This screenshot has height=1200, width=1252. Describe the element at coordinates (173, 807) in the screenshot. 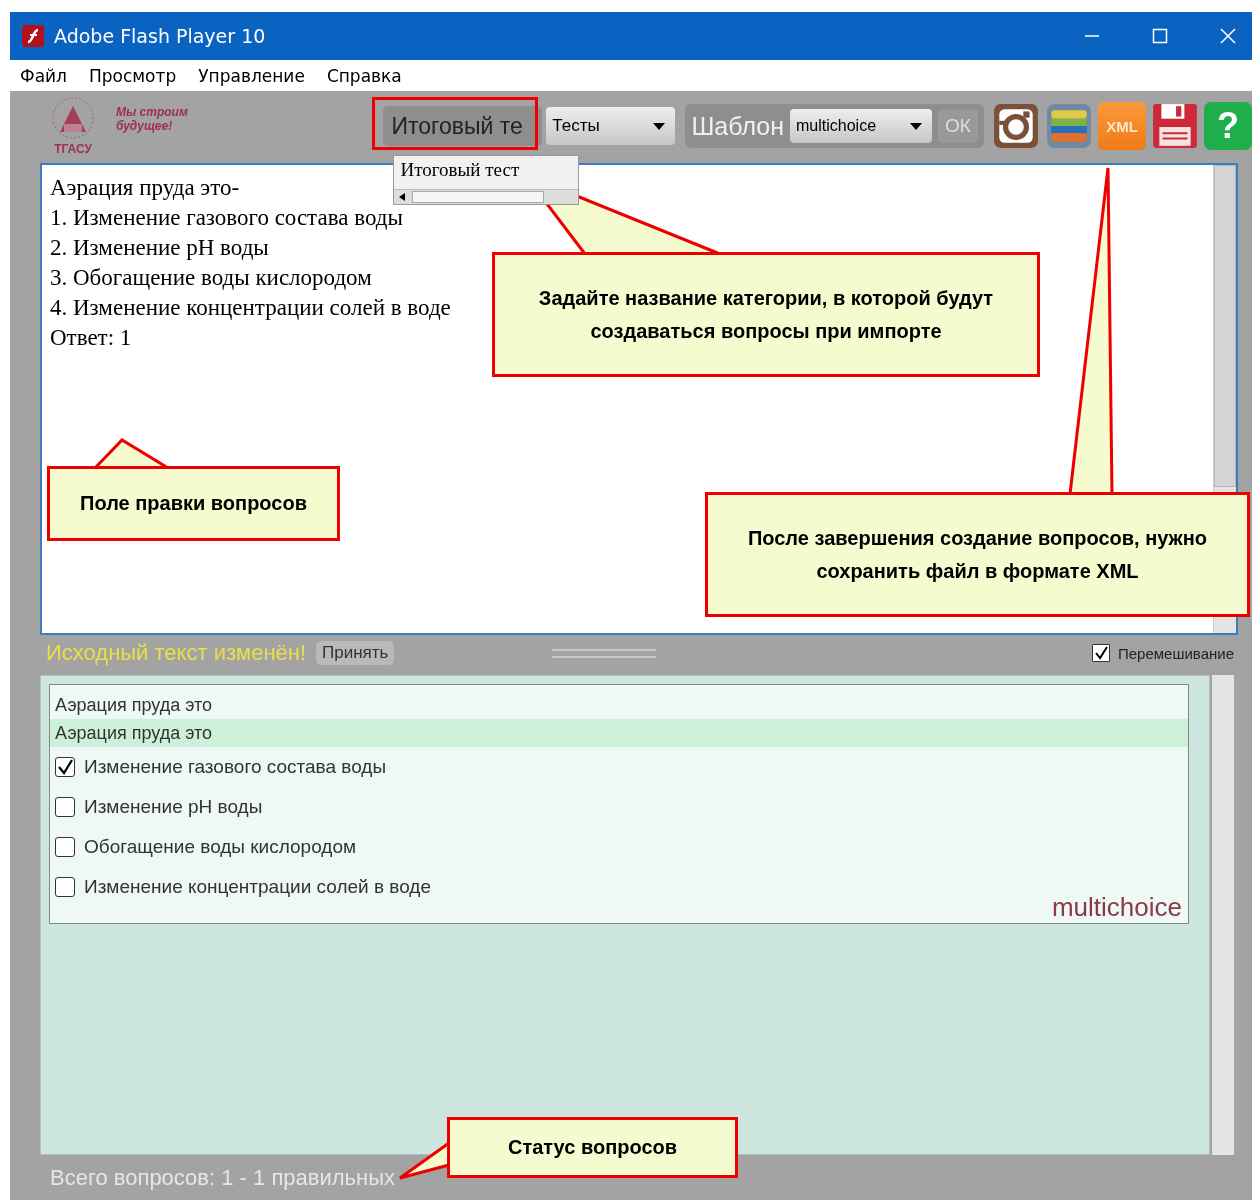

I see `answer-label: Изменение pH воды` at that location.